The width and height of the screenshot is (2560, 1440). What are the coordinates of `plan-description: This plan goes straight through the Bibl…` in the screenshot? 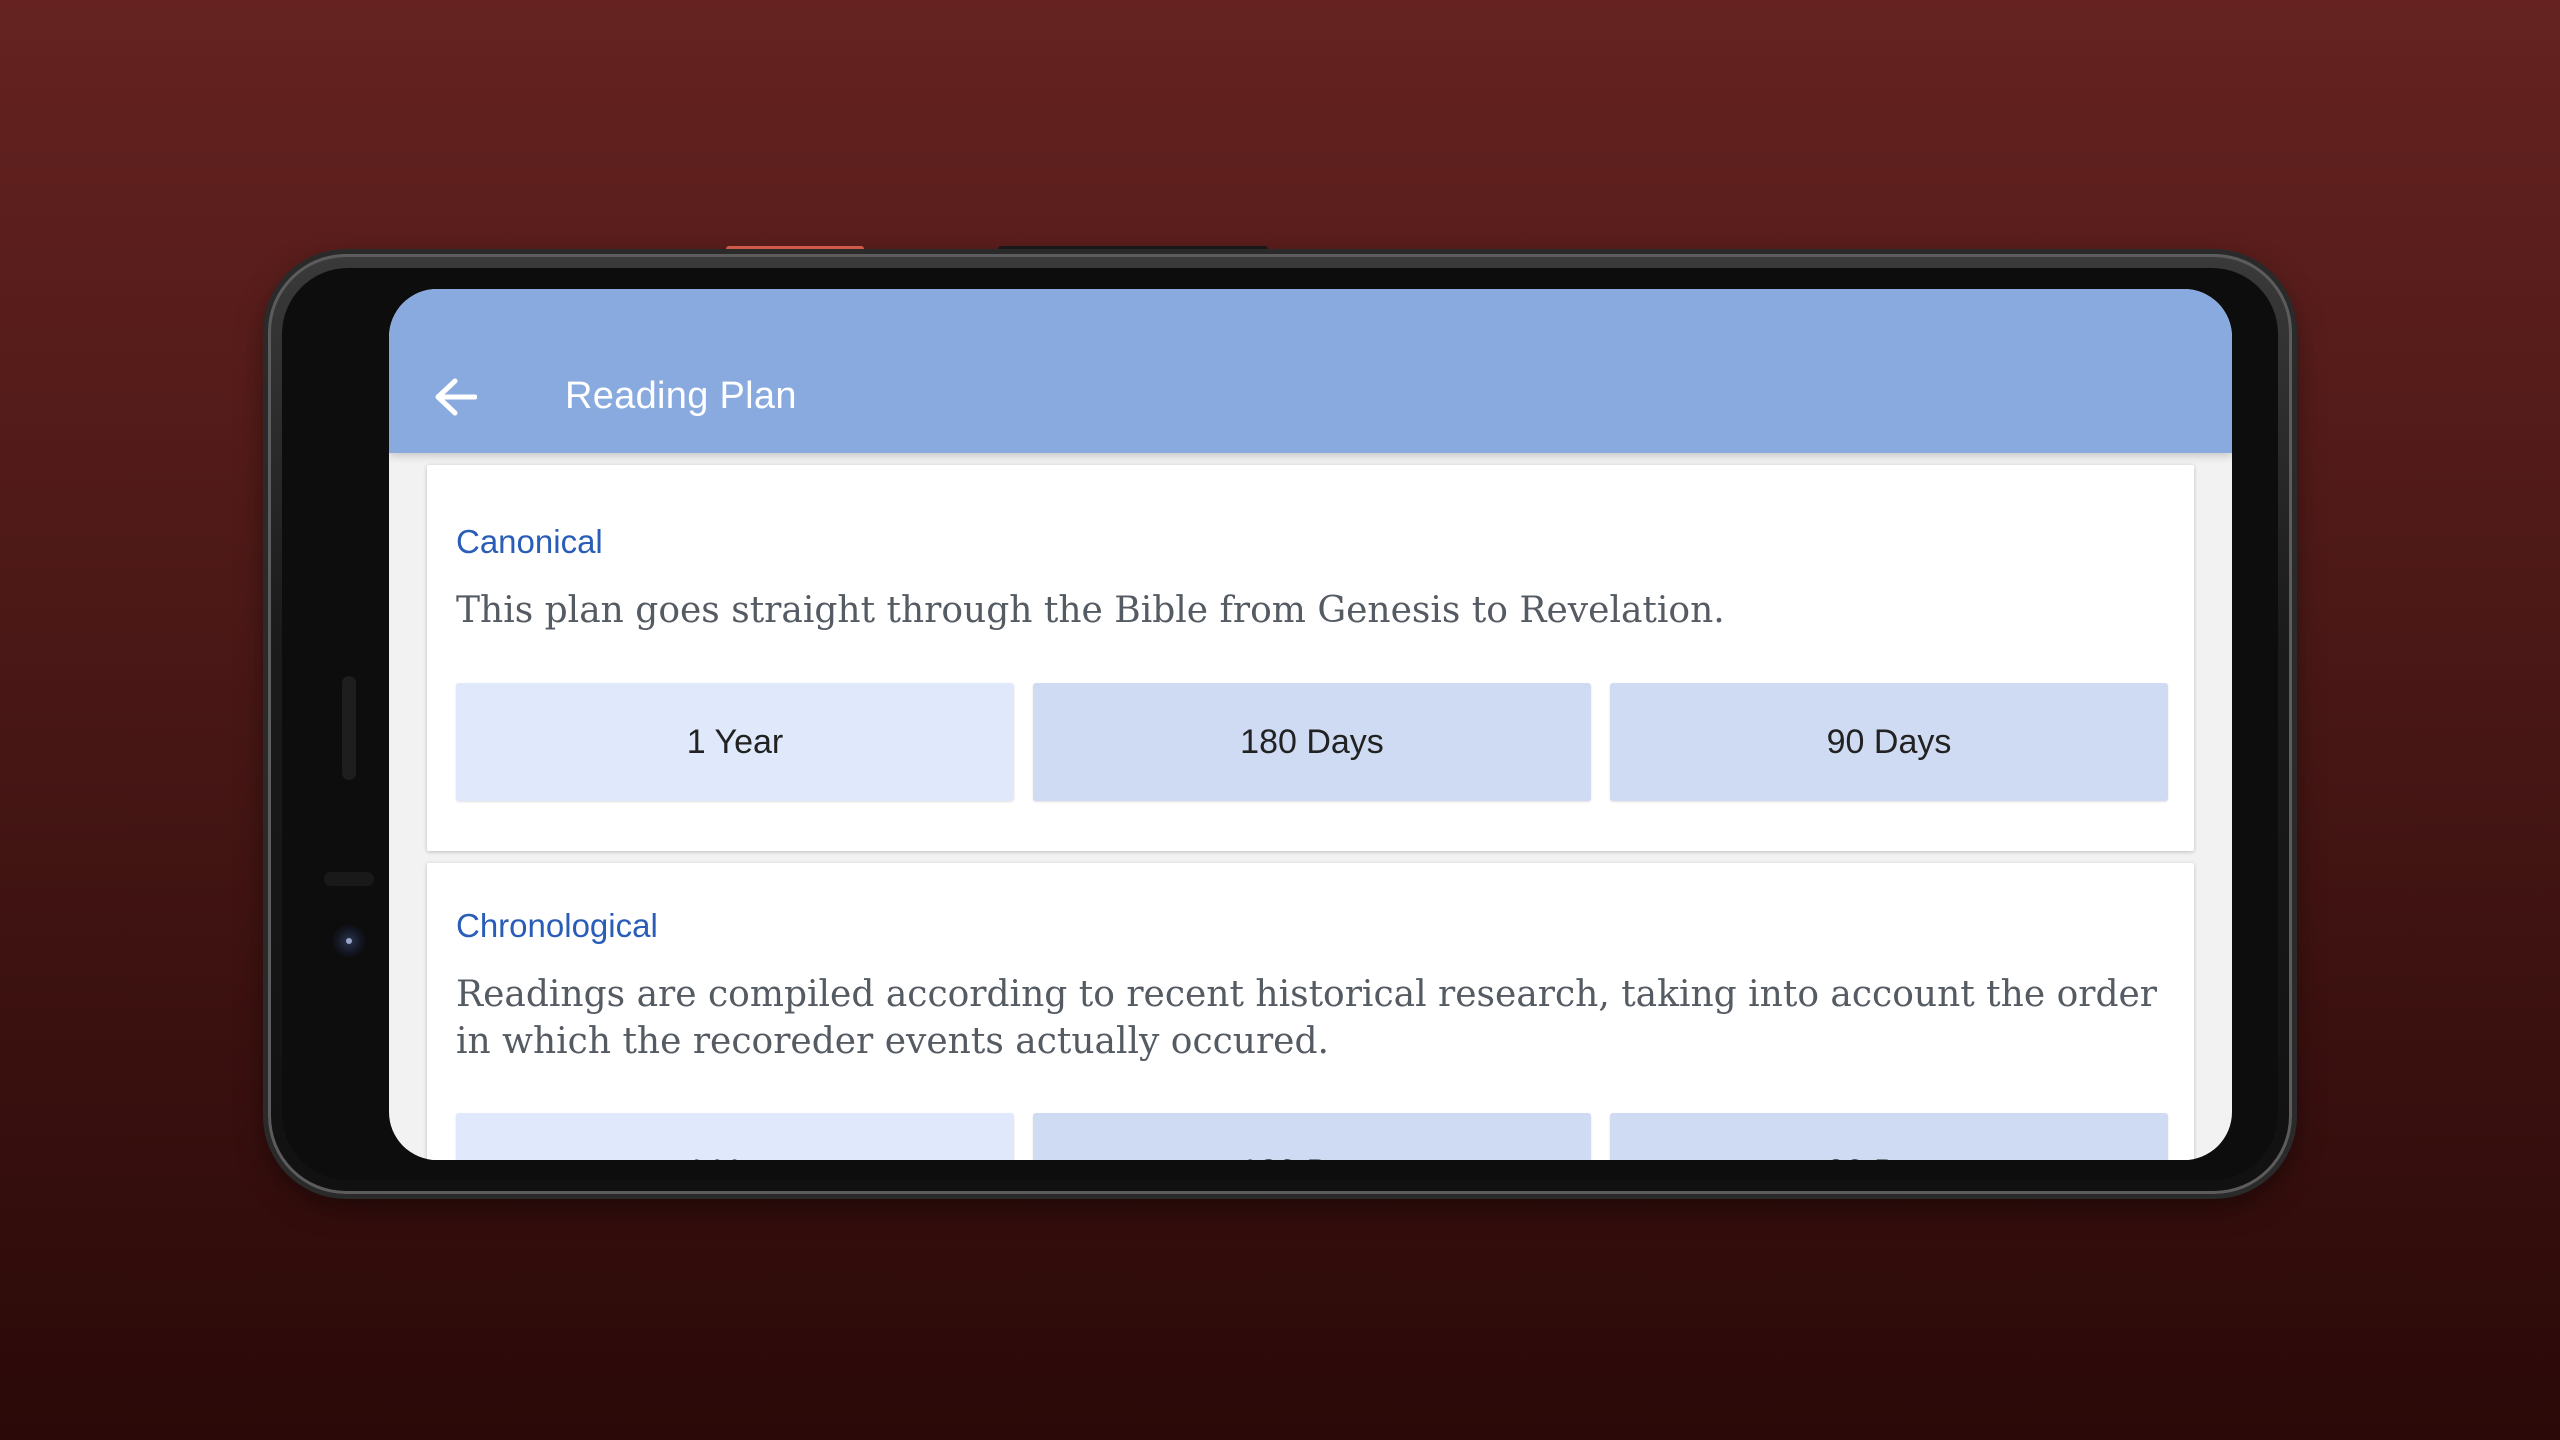 It's located at (1090, 610).